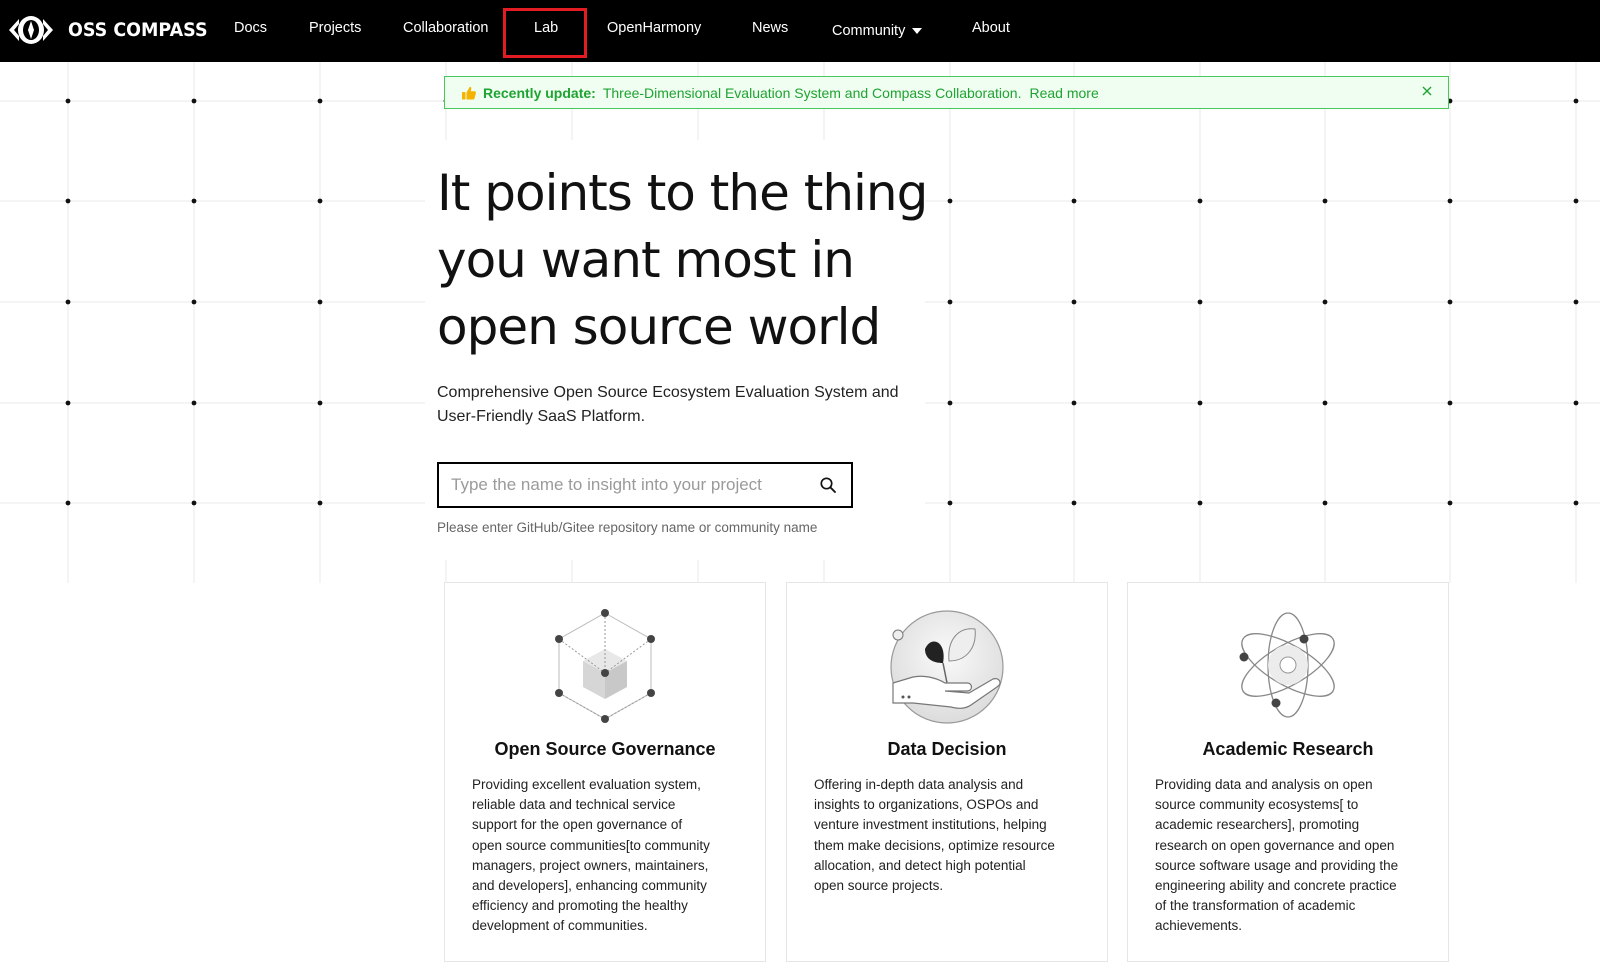 This screenshot has width=1600, height=970. Describe the element at coordinates (930, 825) in the screenshot. I see `card-desc-line: venture investment institutions, helping` at that location.